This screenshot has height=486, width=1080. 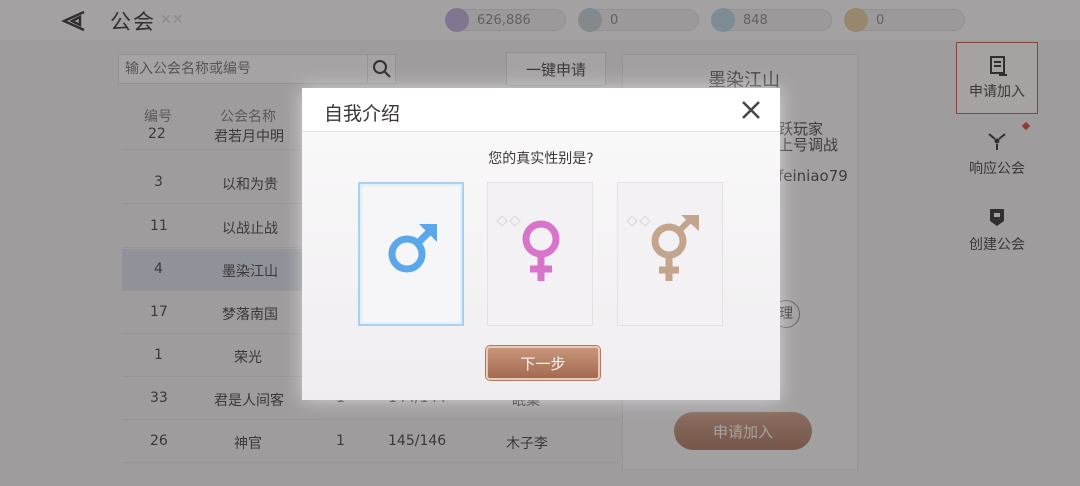 I want to click on next-step-button: 下一步, so click(x=543, y=363).